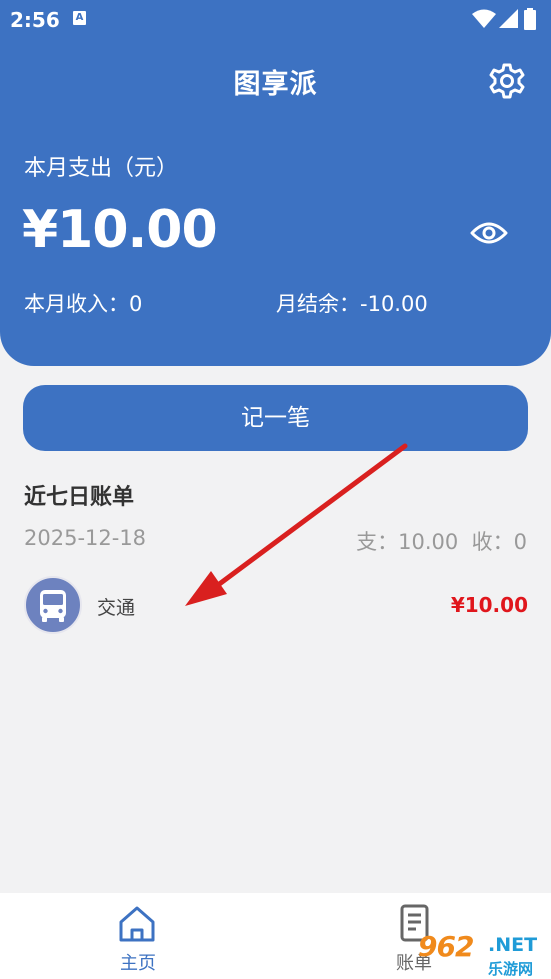 The image size is (551, 979). What do you see at coordinates (484, 18) in the screenshot?
I see `wifi-icon` at bounding box center [484, 18].